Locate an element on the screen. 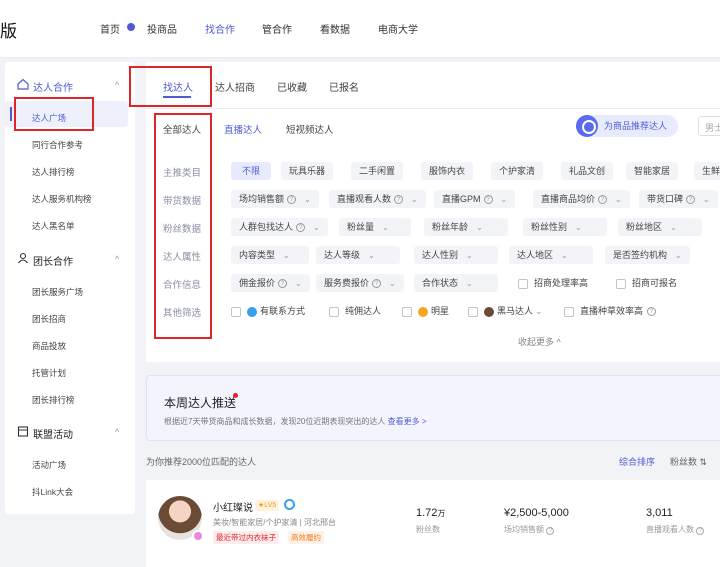 Image resolution: width=720 pixels, height=567 pixels. nav-find-cooperation: 找合作 is located at coordinates (220, 28).